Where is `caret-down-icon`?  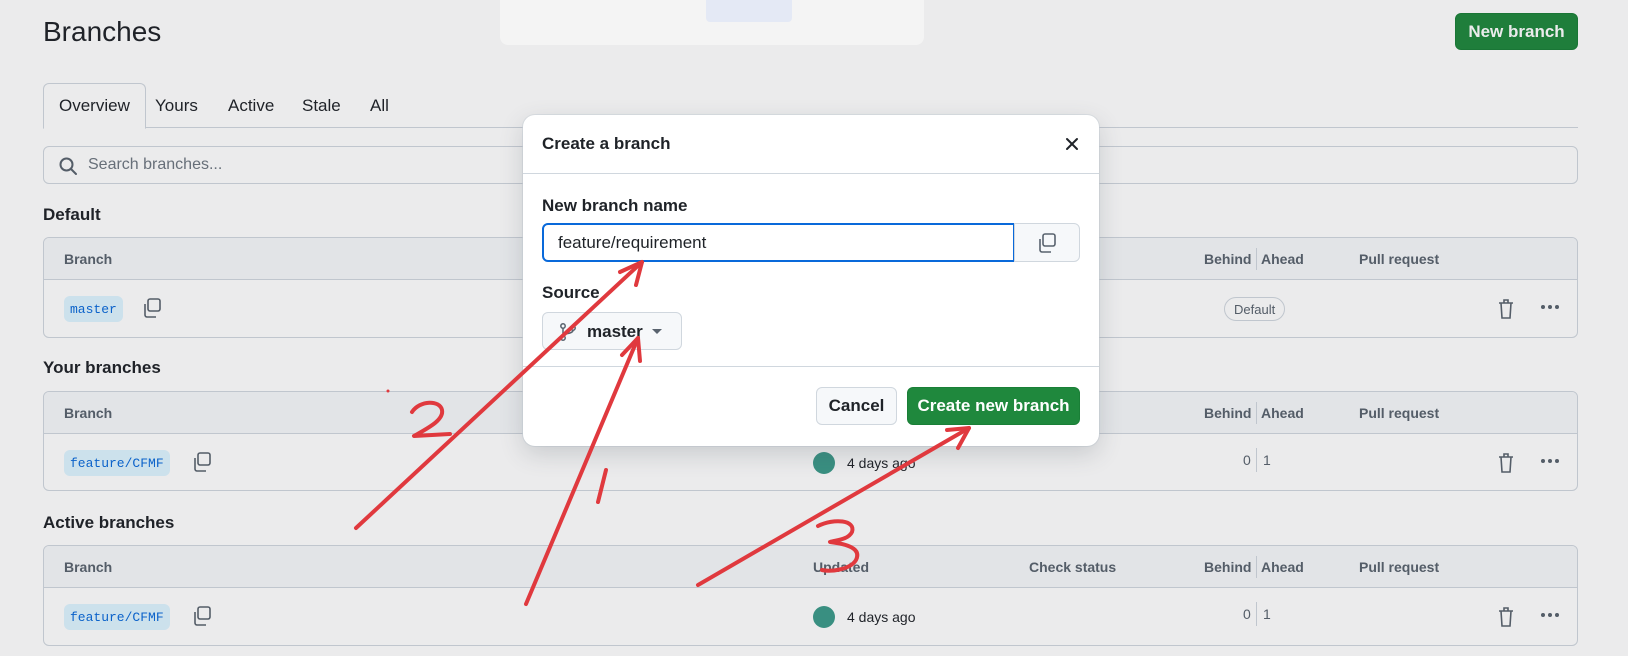 caret-down-icon is located at coordinates (657, 331).